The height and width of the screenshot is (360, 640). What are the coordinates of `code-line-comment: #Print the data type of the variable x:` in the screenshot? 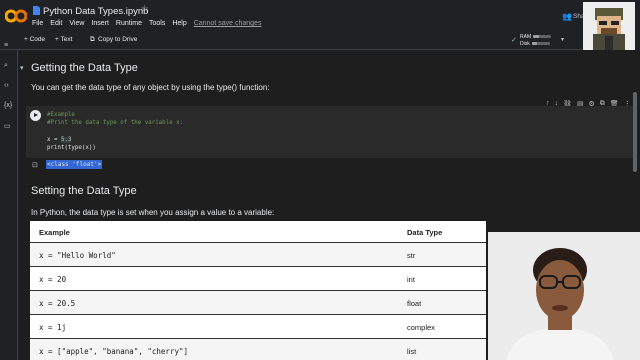 It's located at (115, 123).